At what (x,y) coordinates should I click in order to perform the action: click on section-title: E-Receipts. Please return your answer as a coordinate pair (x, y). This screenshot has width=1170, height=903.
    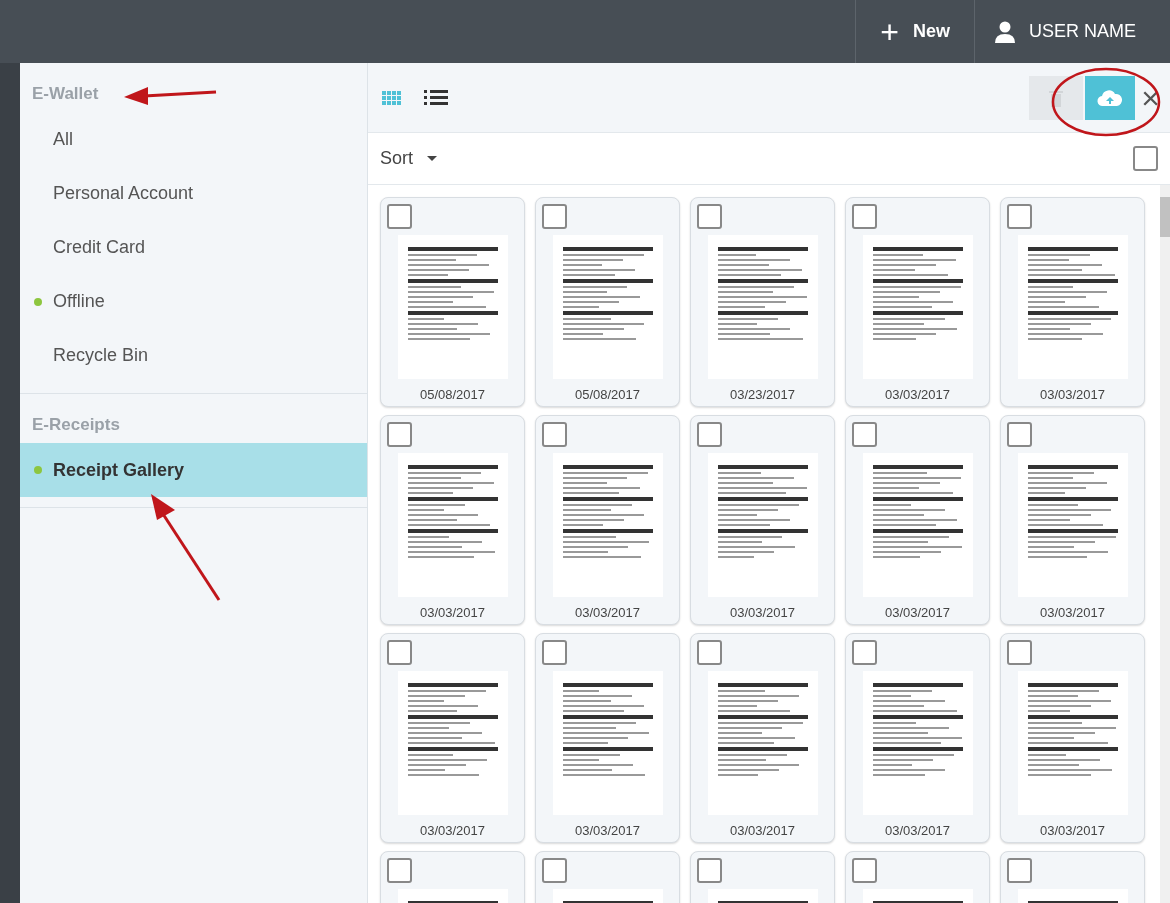
    Looking at the image, I should click on (76, 424).